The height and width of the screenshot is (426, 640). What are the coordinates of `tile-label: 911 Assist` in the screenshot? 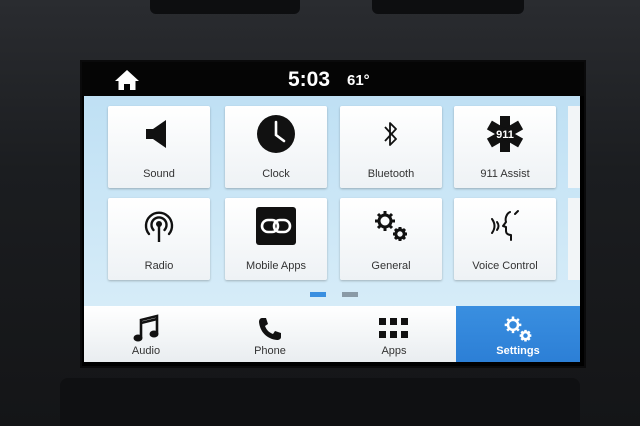 It's located at (505, 174).